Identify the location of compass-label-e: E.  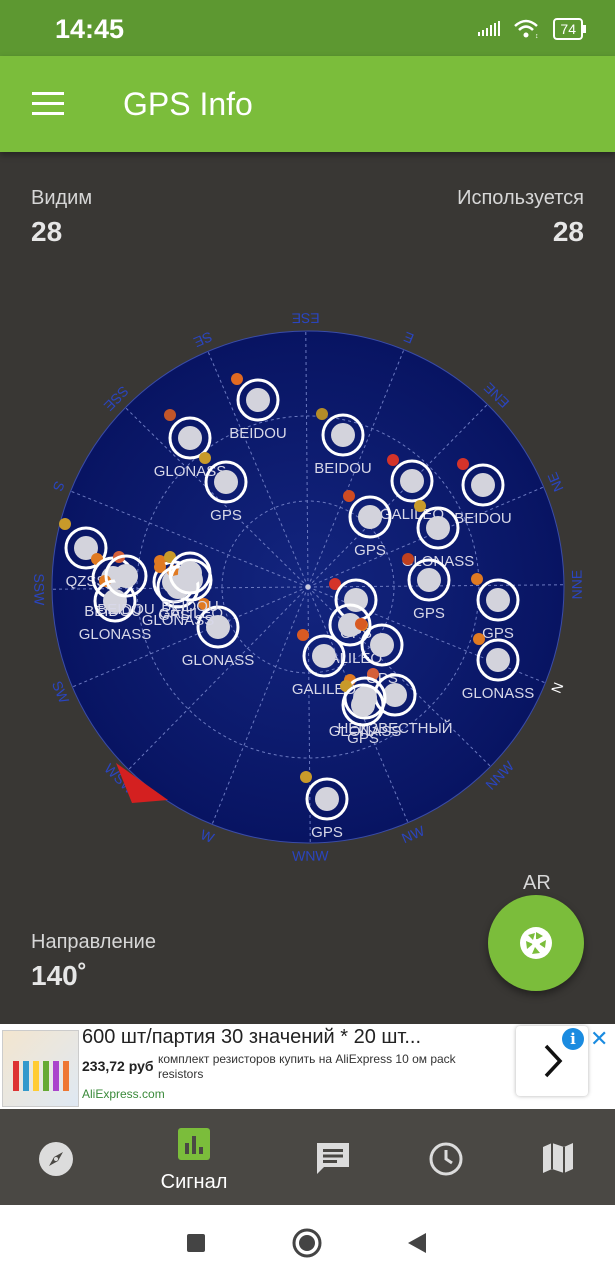
(408, 338).